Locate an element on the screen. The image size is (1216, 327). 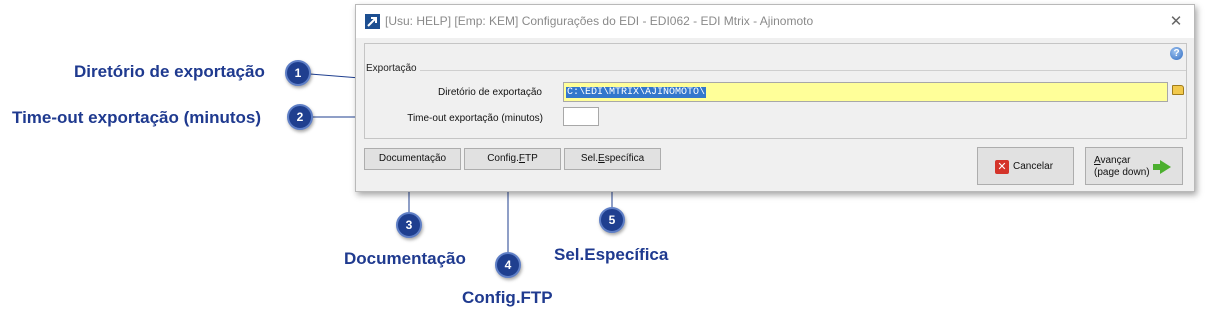
cancel-button: ✕ Cancelar is located at coordinates (1025, 166).